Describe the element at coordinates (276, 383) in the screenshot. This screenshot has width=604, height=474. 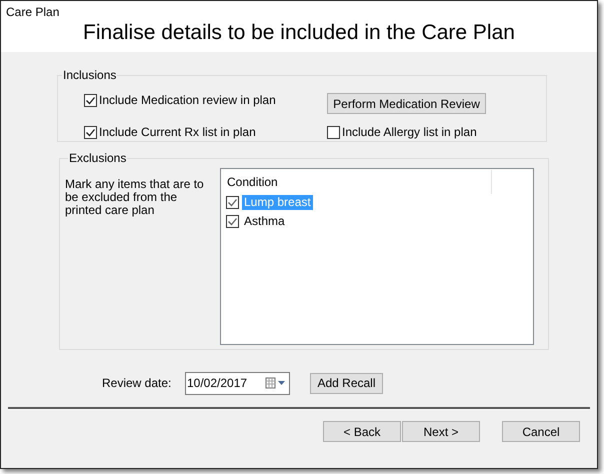
I see `calendar-icon` at that location.